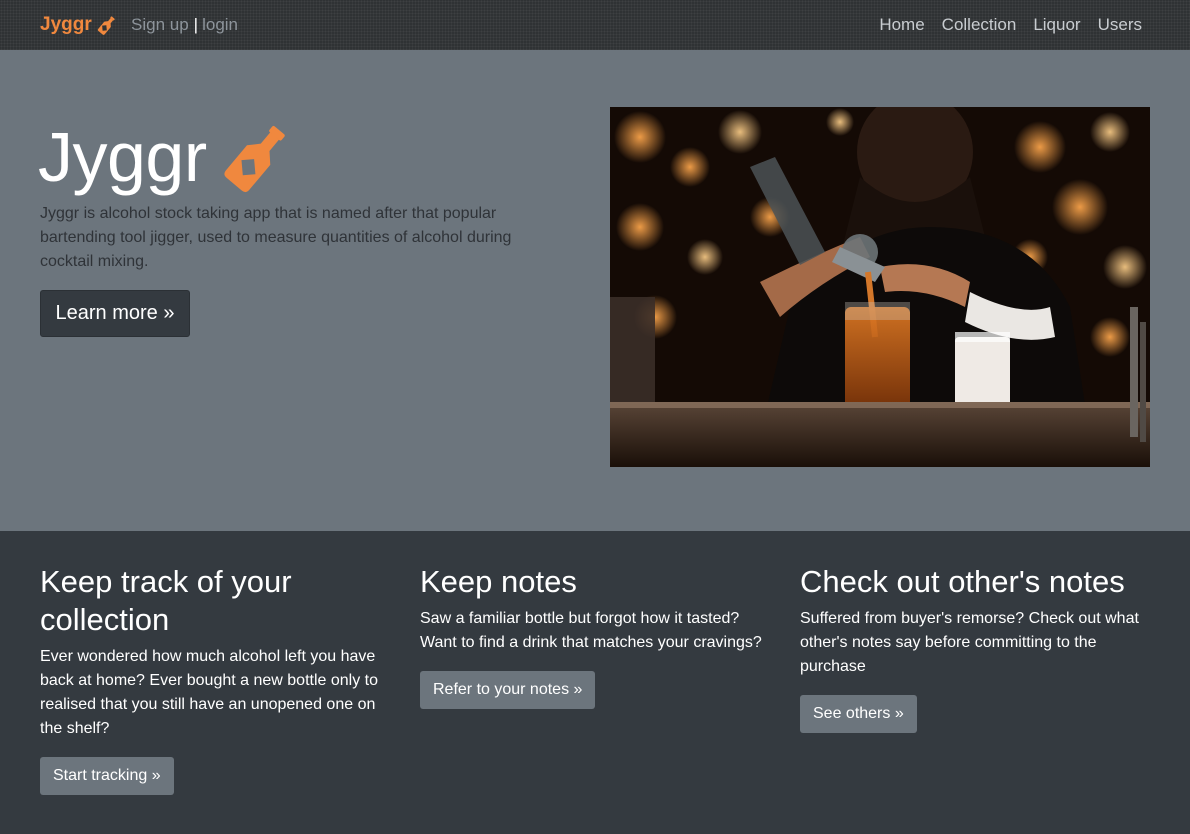 The image size is (1190, 834). I want to click on nav-liquor: Liquor, so click(1056, 25).